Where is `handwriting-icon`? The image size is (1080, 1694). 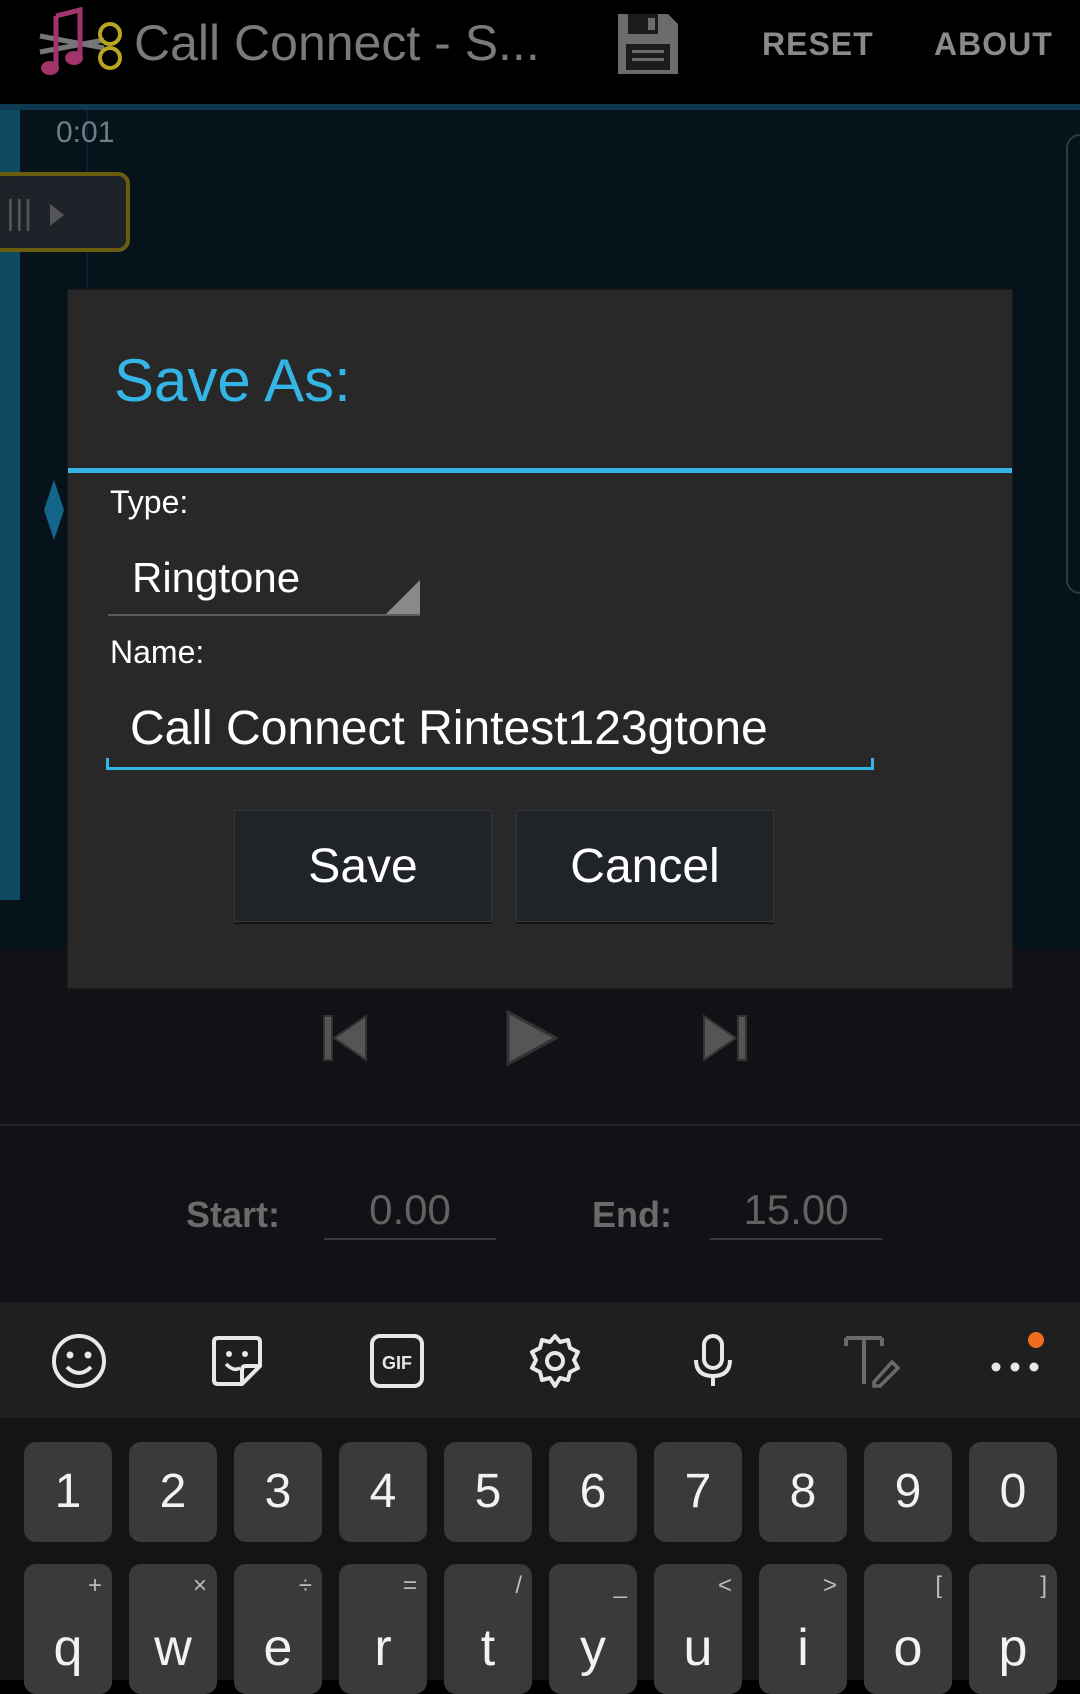
handwriting-icon is located at coordinates (871, 1361).